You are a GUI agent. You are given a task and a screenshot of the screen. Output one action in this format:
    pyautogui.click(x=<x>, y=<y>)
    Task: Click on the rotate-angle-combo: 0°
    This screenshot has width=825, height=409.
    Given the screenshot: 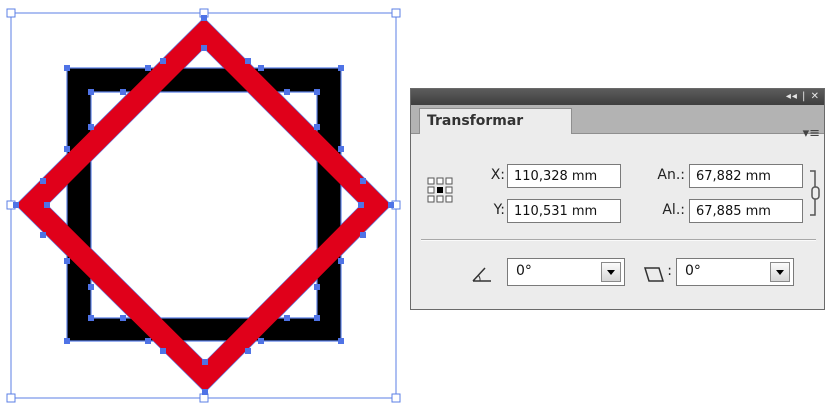 What is the action you would take?
    pyautogui.click(x=566, y=272)
    